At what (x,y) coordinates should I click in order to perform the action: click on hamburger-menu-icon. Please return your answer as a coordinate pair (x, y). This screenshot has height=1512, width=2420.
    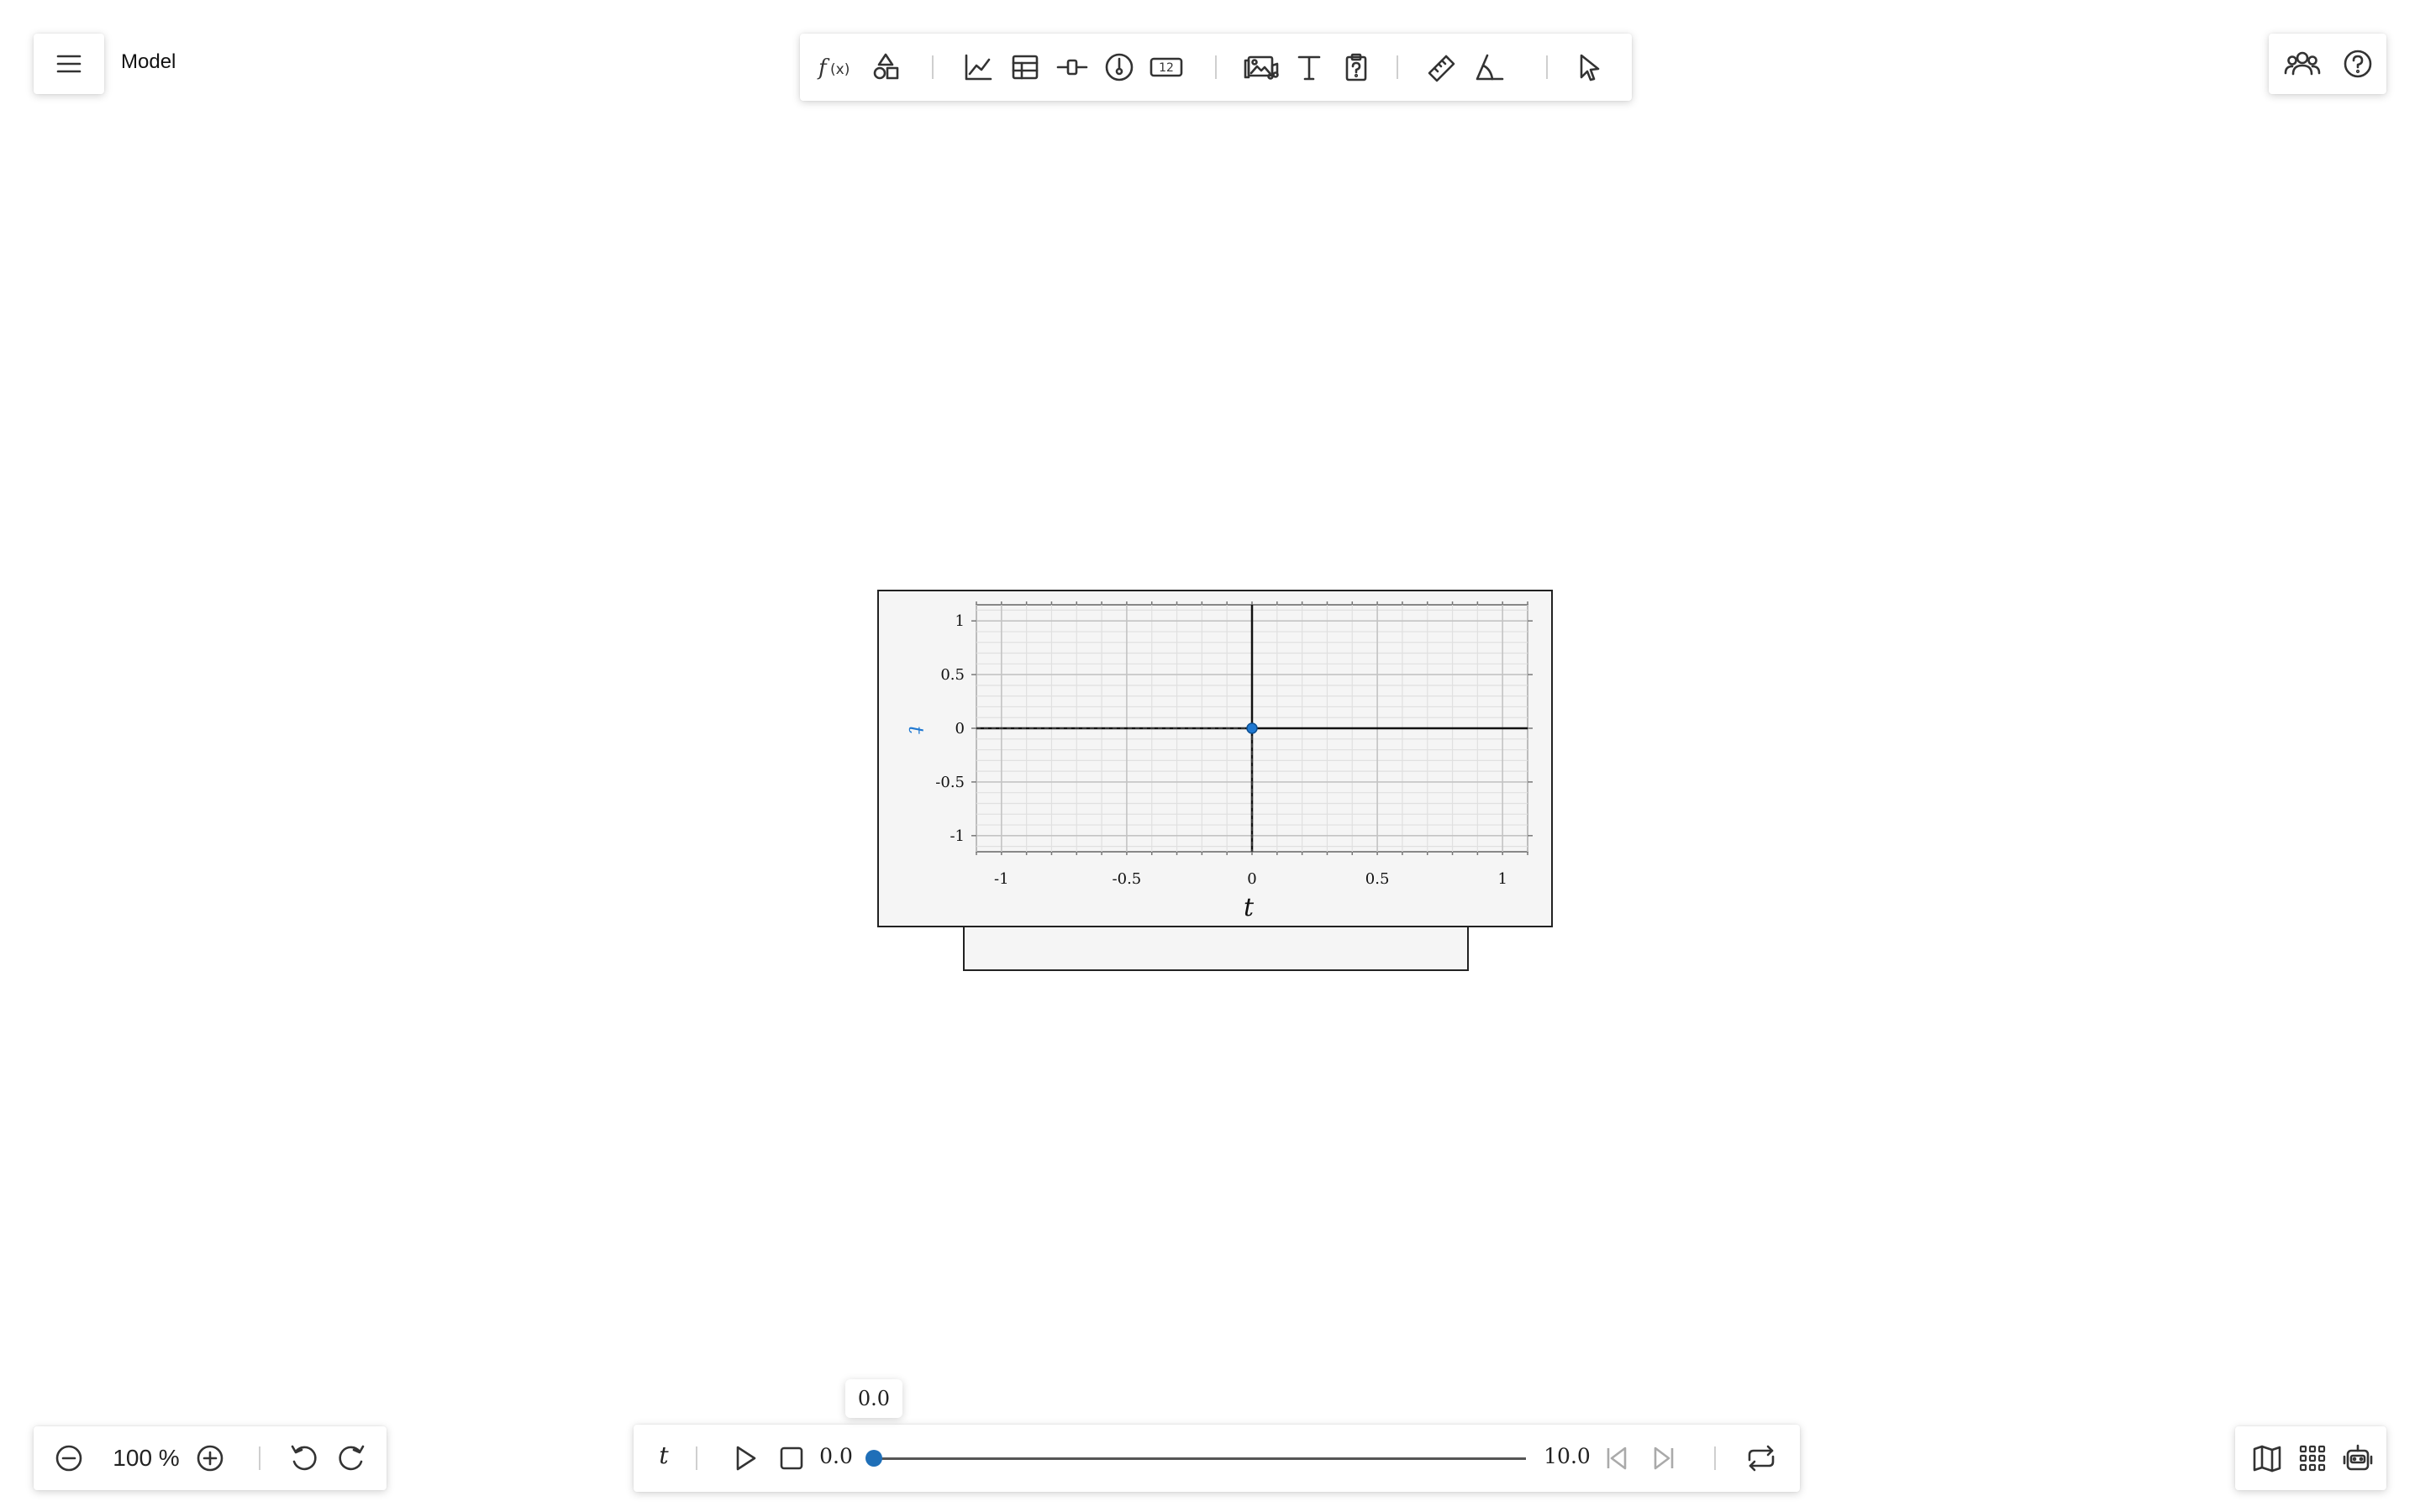
    Looking at the image, I should click on (68, 64).